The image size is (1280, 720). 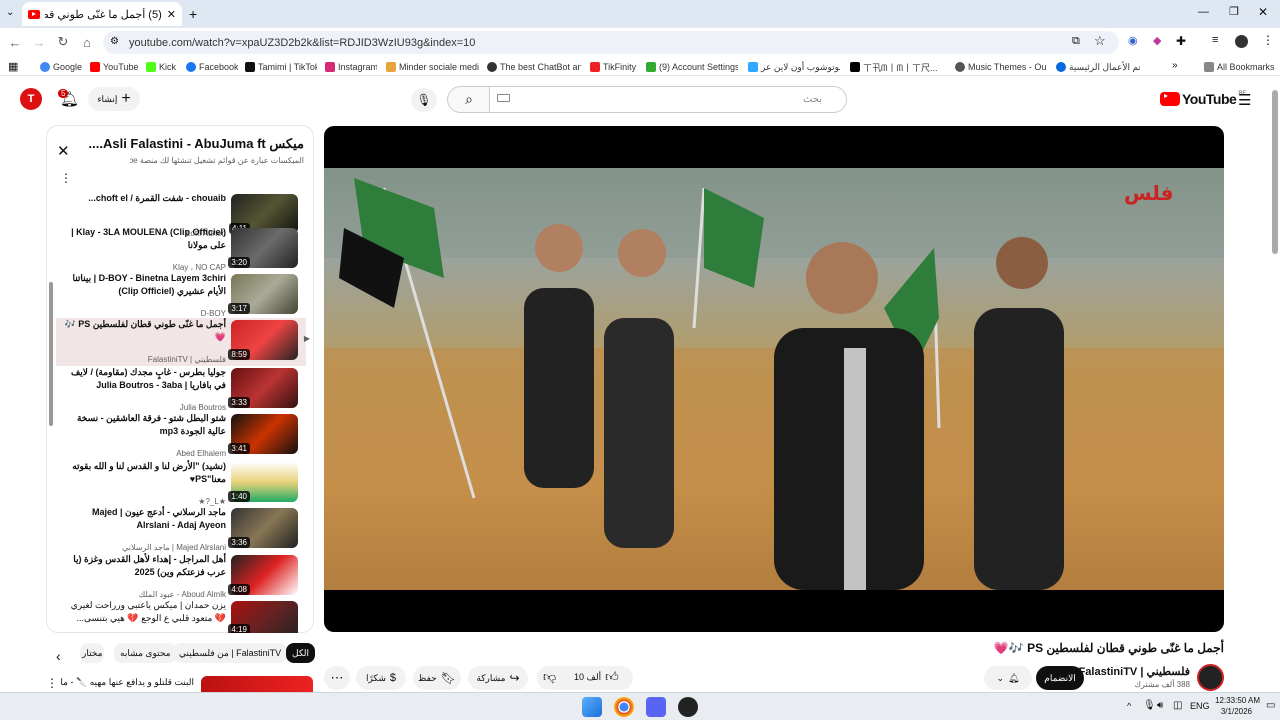 I want to click on youtube-logo: YouTube BE, so click(x=1203, y=99).